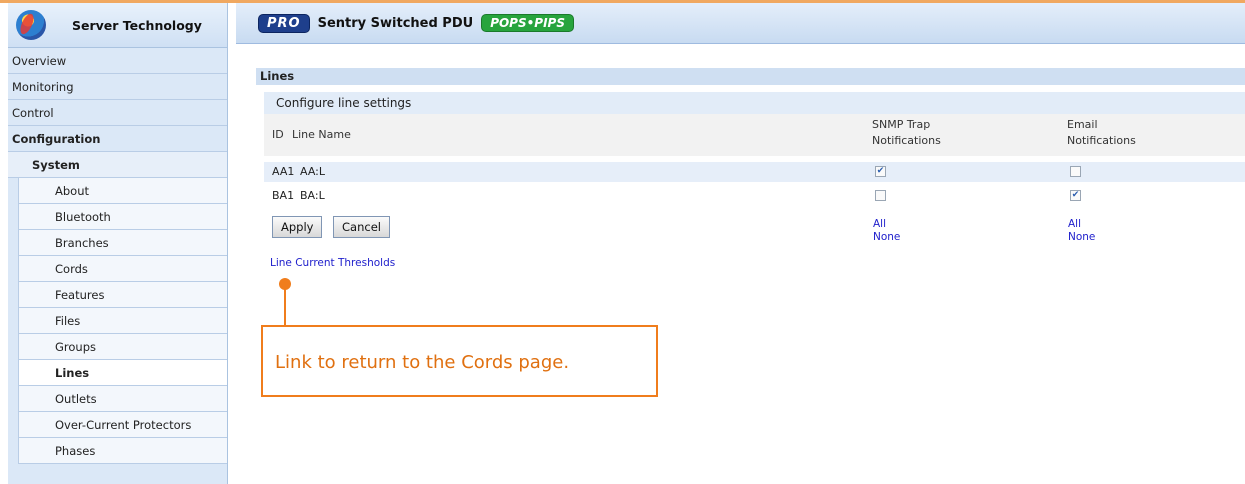 The height and width of the screenshot is (484, 1245). Describe the element at coordinates (395, 23) in the screenshot. I see `product-name: Sentry Switched PDU` at that location.